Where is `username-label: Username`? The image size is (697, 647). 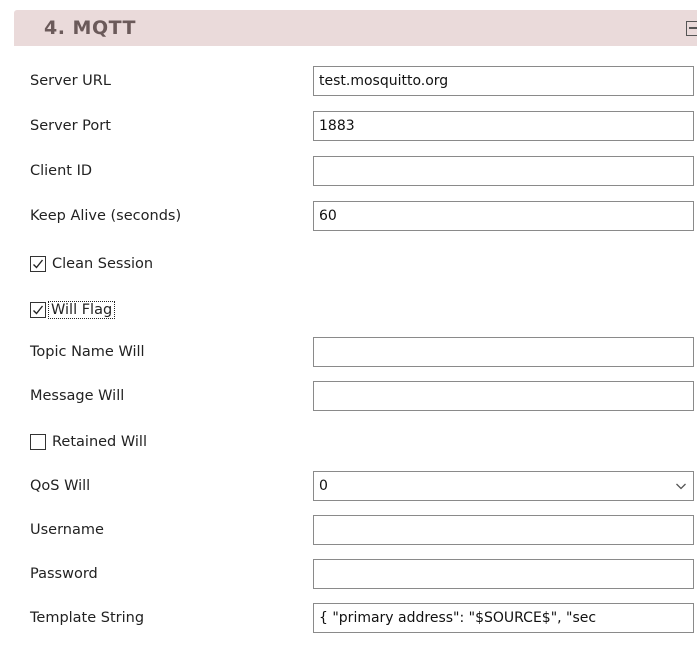
username-label: Username is located at coordinates (67, 529).